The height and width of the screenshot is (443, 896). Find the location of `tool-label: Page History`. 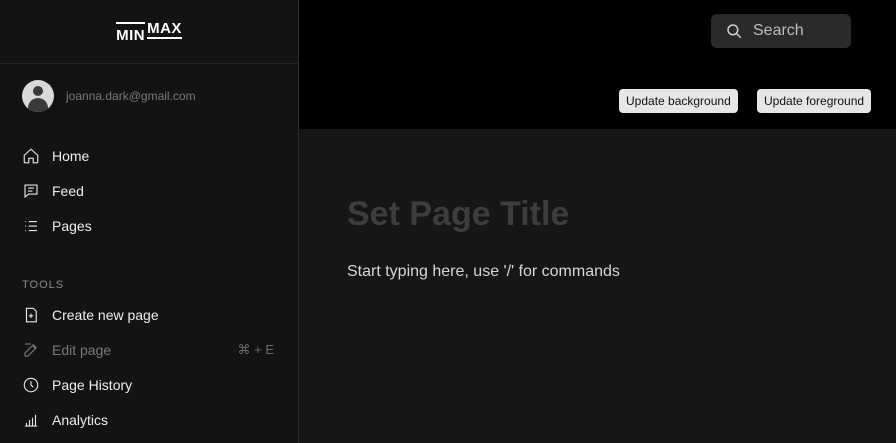

tool-label: Page History is located at coordinates (92, 384).